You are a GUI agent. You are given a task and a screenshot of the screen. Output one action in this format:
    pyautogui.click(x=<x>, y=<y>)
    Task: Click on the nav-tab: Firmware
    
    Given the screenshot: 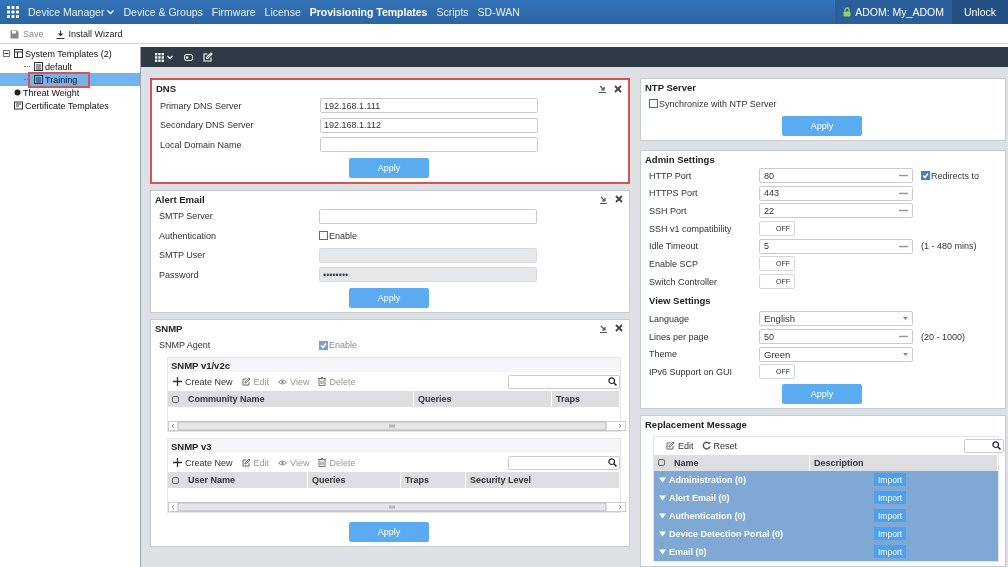 What is the action you would take?
    pyautogui.click(x=233, y=12)
    